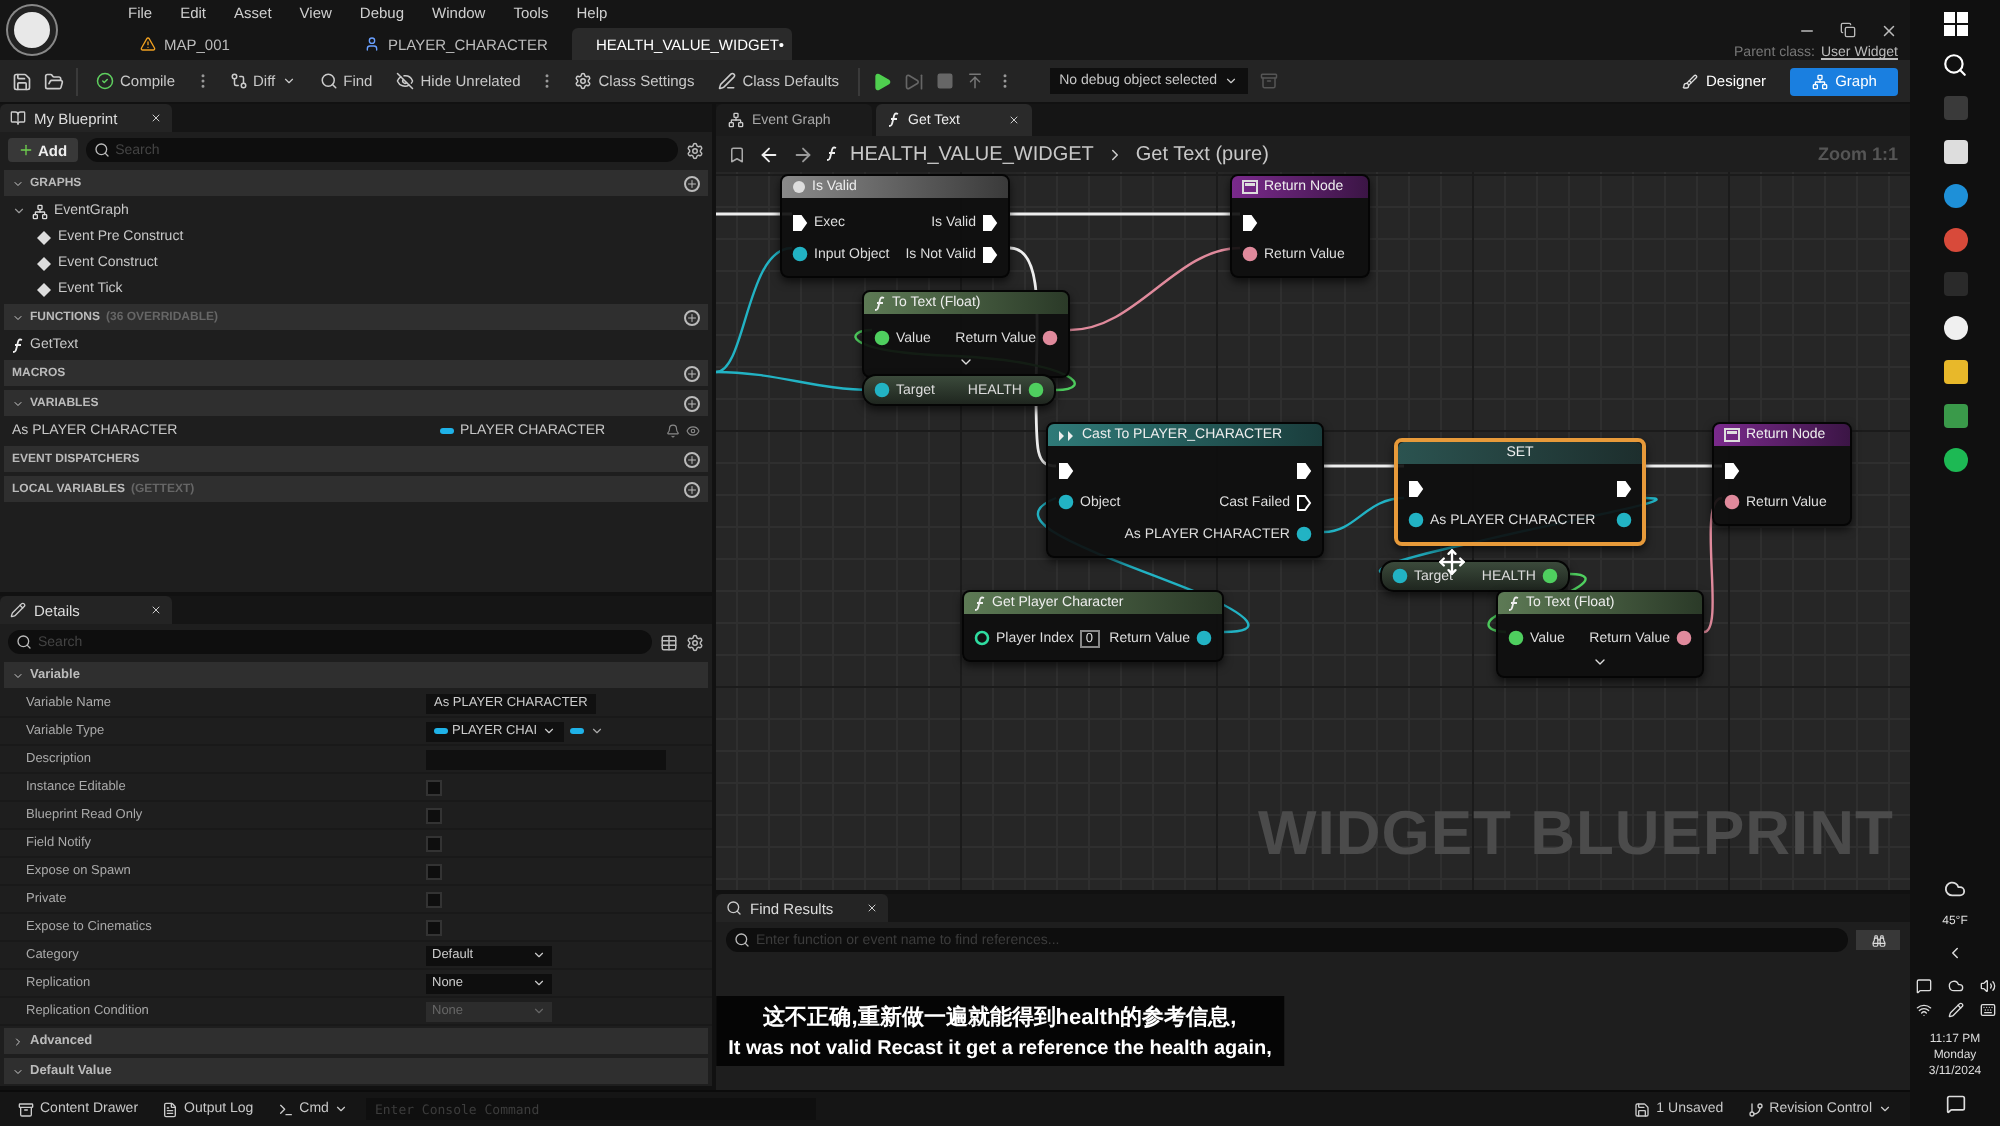  What do you see at coordinates (737, 154) in the screenshot?
I see `bookmark-icon` at bounding box center [737, 154].